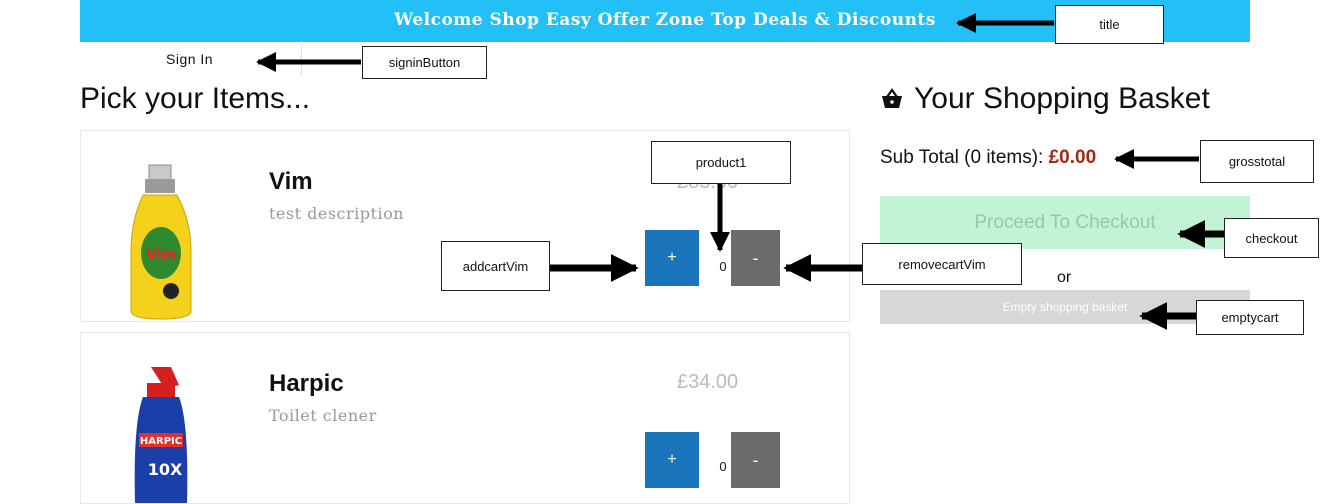  I want to click on annotation-grosstotal: grosstotal, so click(1257, 161).